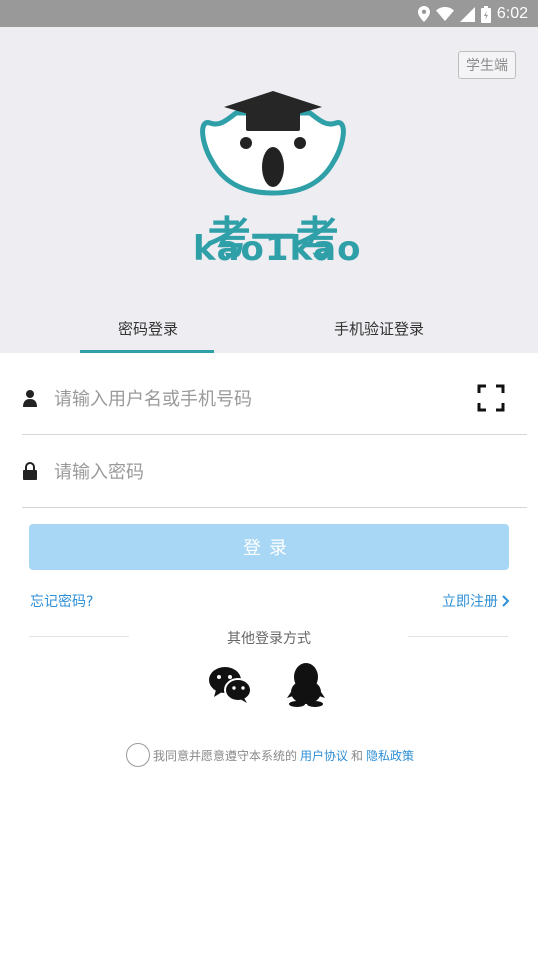 The height and width of the screenshot is (956, 538). Describe the element at coordinates (61, 601) in the screenshot. I see `forgot-password-link: 忘记密码?` at that location.